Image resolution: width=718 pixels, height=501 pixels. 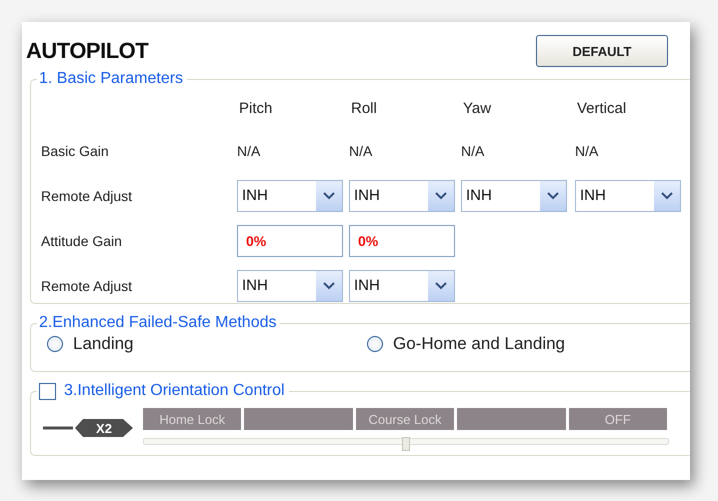 What do you see at coordinates (364, 108) in the screenshot?
I see `column-header: Roll` at bounding box center [364, 108].